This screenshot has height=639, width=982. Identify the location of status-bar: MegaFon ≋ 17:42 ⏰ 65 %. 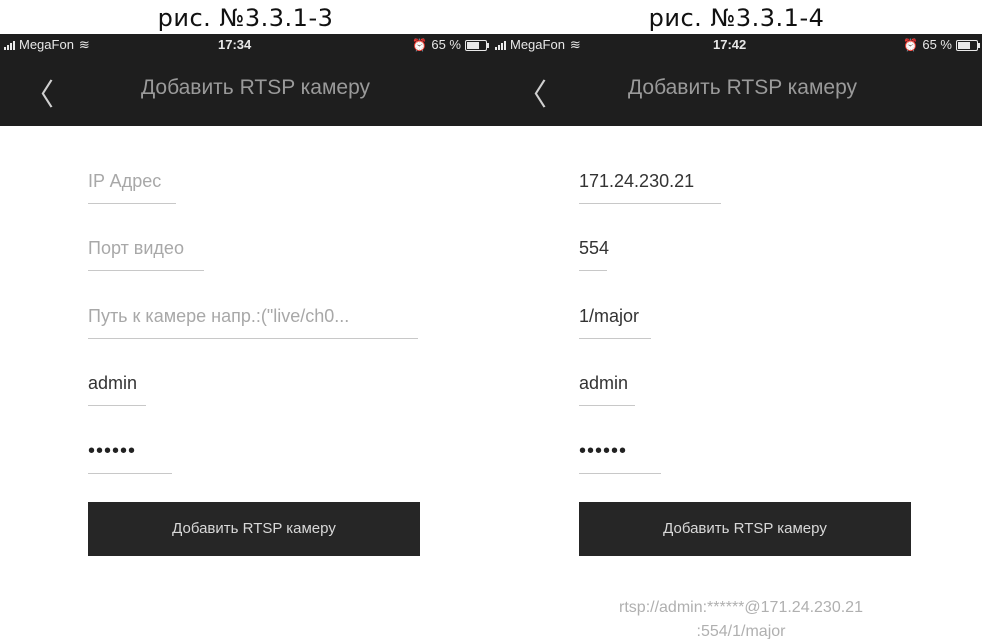
(736, 45).